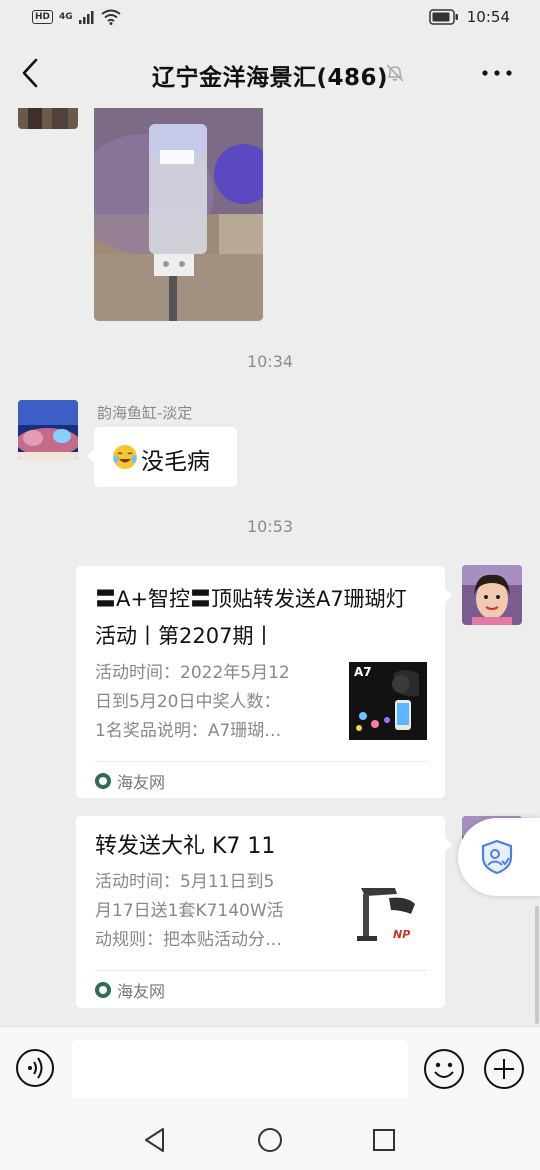 The width and height of the screenshot is (540, 1170). What do you see at coordinates (488, 17) in the screenshot?
I see `clock: 10:54` at bounding box center [488, 17].